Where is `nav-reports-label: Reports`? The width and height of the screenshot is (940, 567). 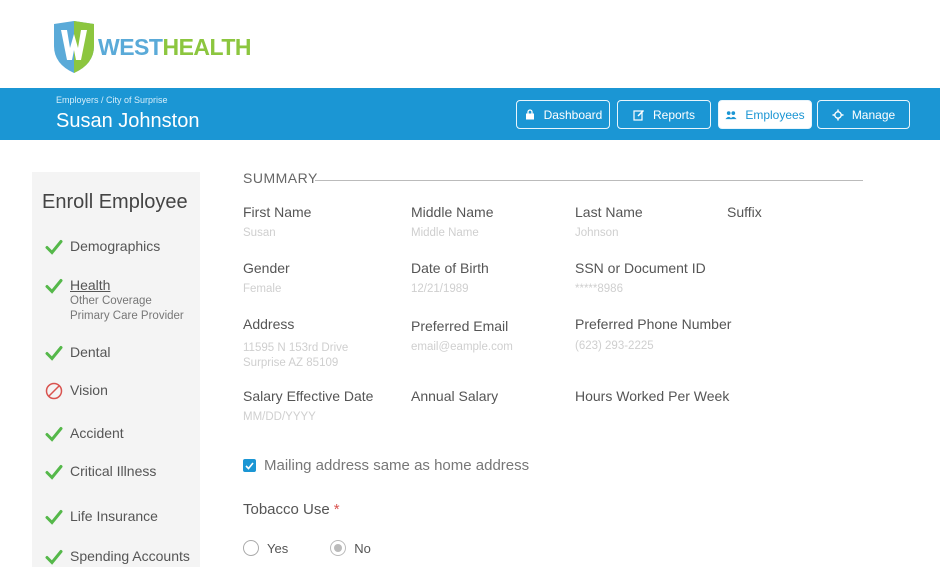
nav-reports-label: Reports is located at coordinates (674, 114).